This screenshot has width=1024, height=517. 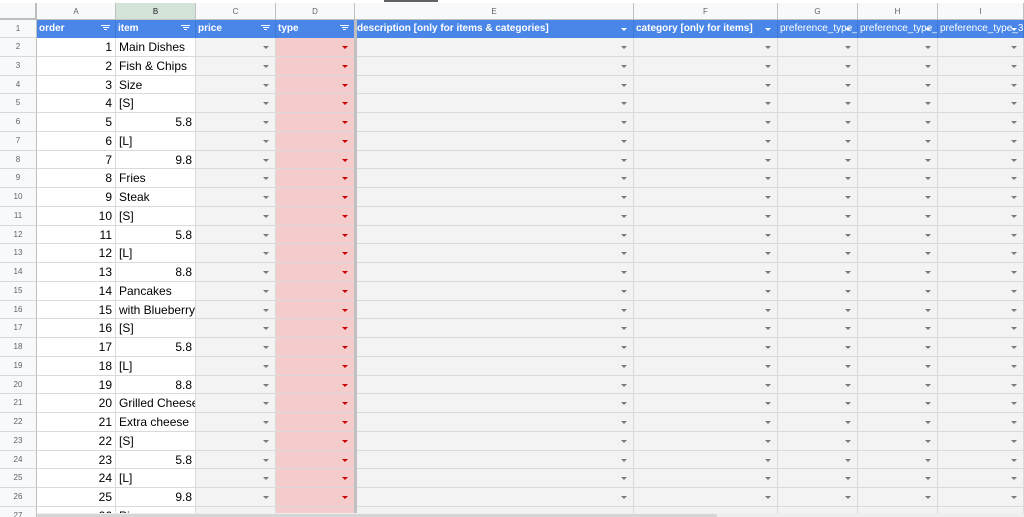 I want to click on column-header-f: F, so click(x=706, y=11).